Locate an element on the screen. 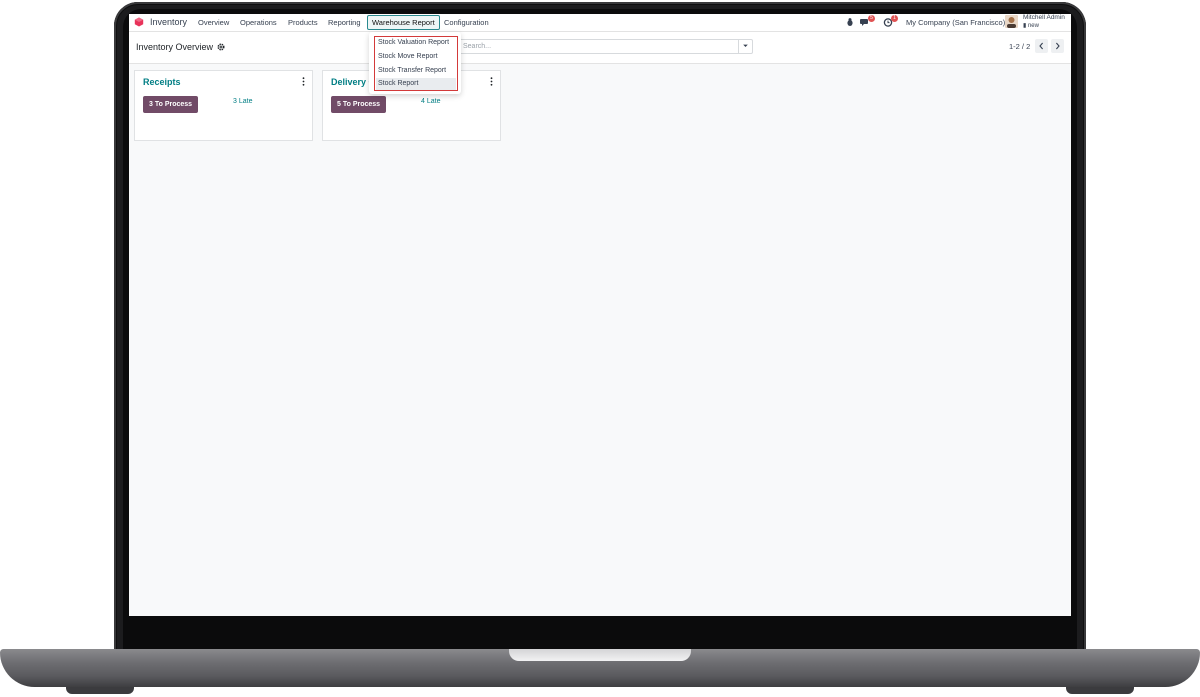  page-title: Inventory Overview is located at coordinates (175, 47).